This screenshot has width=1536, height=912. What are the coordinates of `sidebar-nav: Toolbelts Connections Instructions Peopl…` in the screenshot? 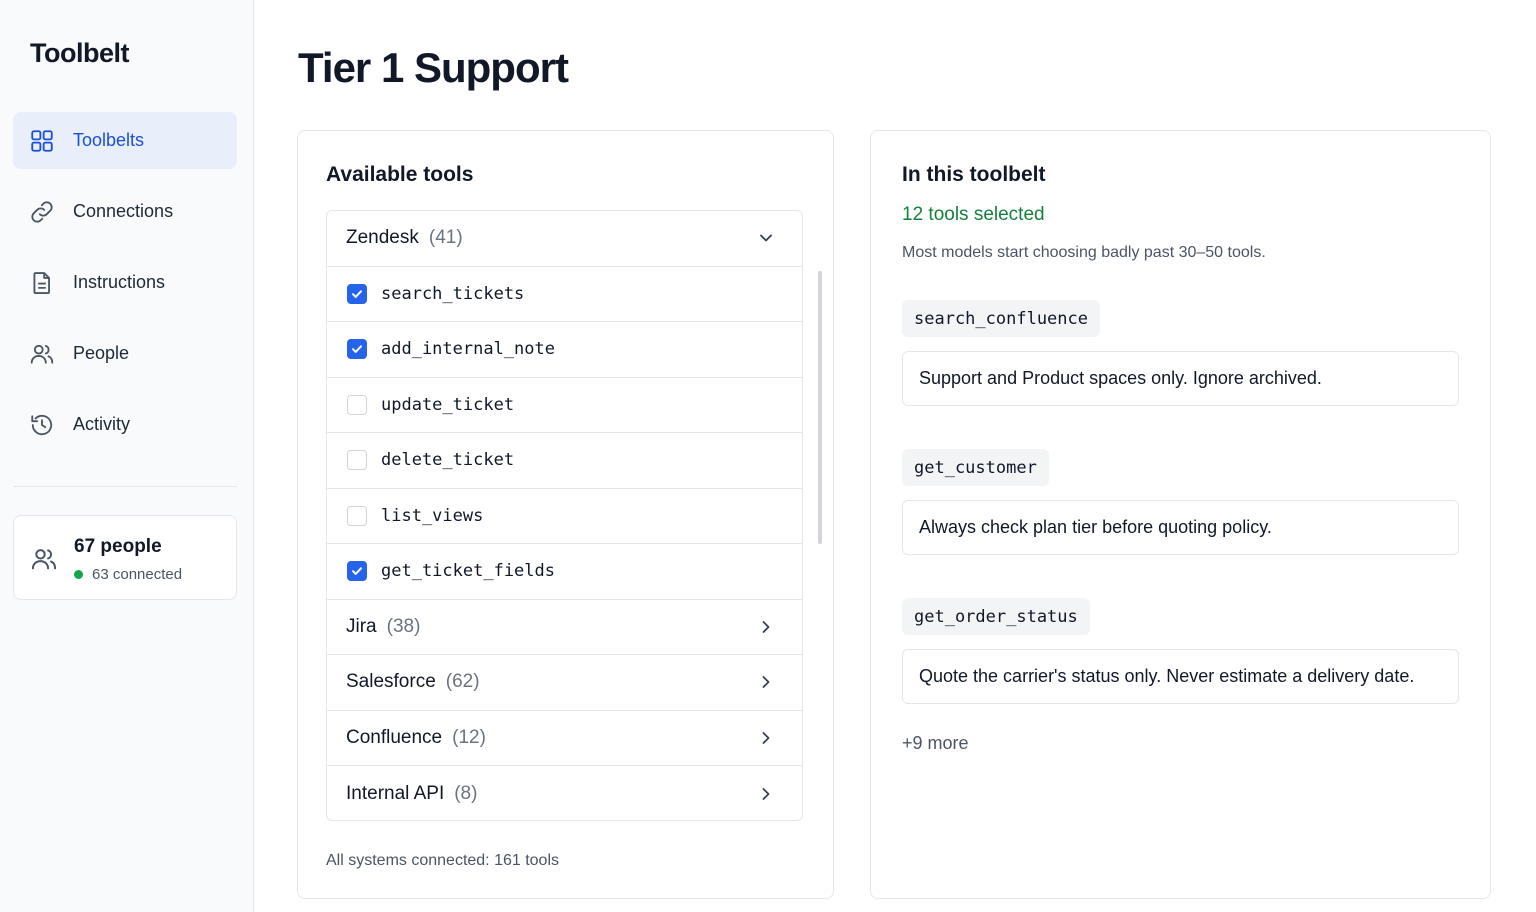 It's located at (125, 289).